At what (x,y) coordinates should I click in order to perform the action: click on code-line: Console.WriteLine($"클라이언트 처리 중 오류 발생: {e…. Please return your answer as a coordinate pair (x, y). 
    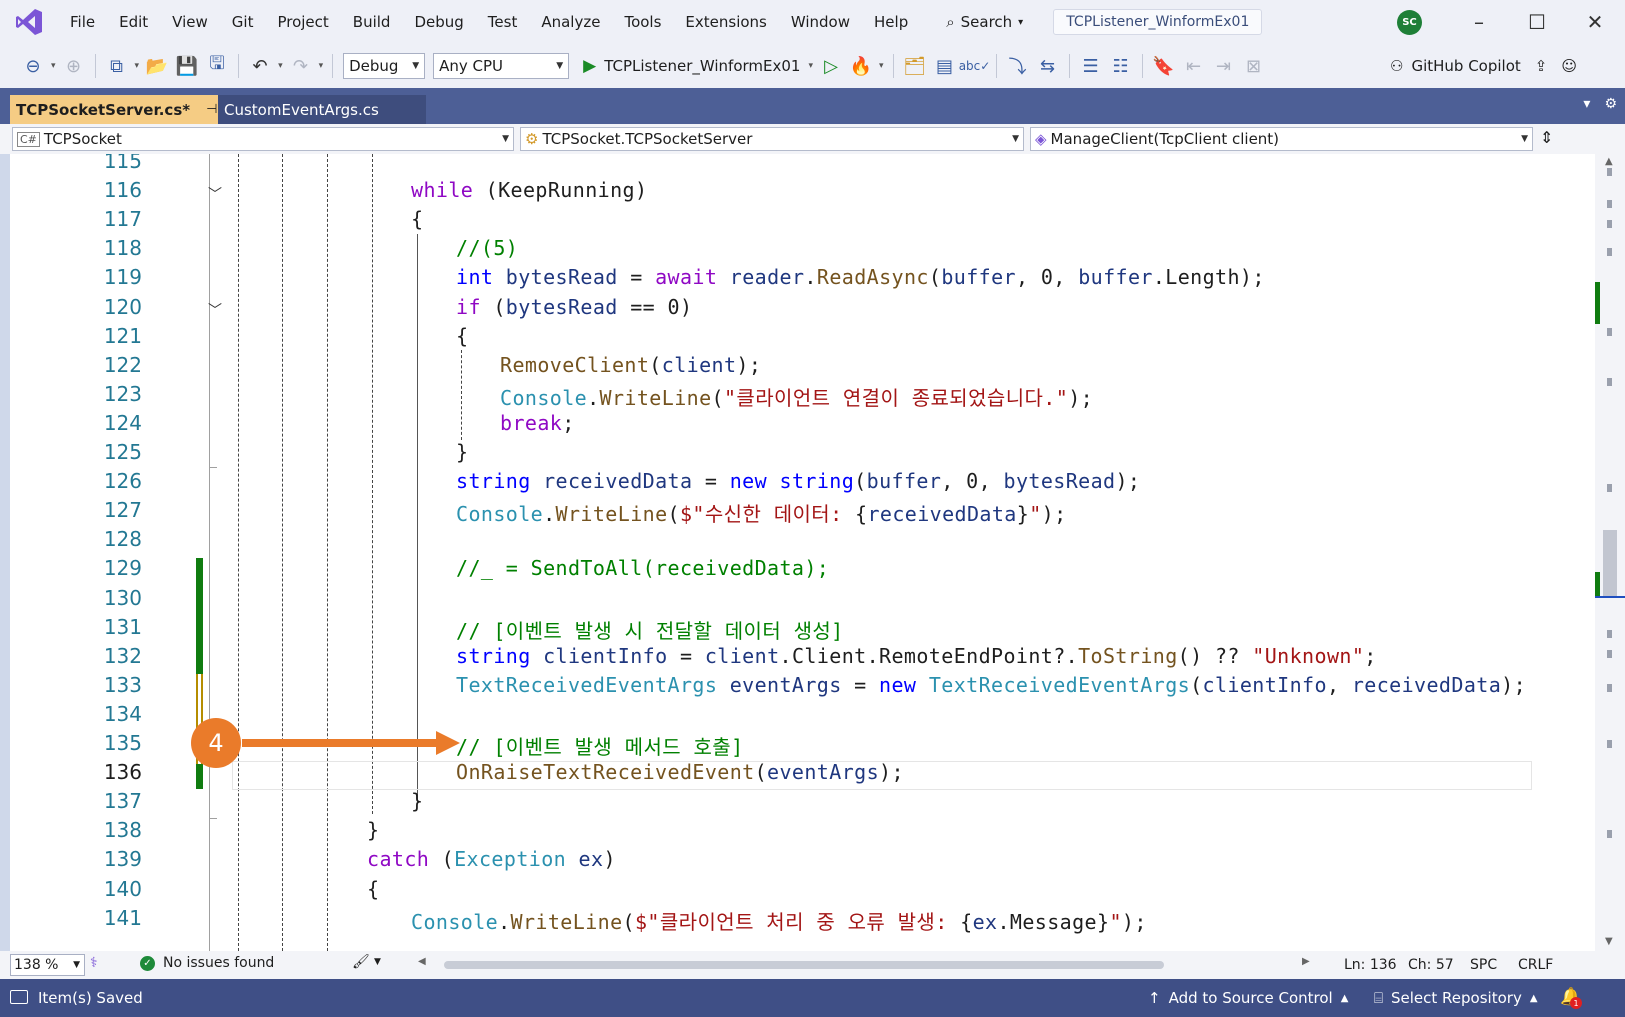
    Looking at the image, I should click on (779, 920).